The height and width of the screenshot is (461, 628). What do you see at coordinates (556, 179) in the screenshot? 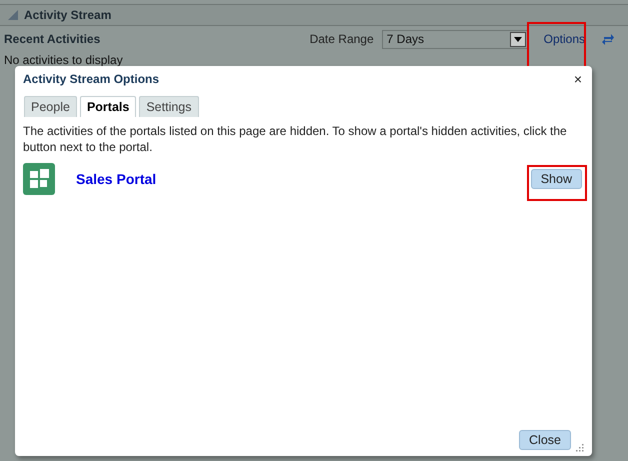
I see `show-button: Show` at bounding box center [556, 179].